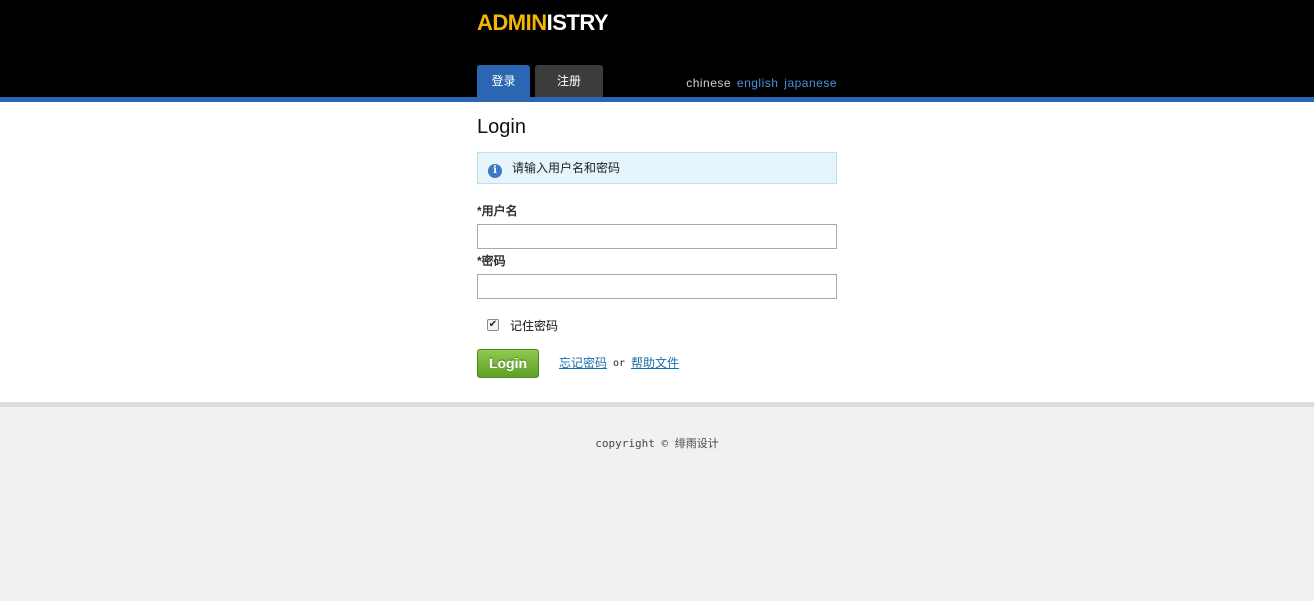 The height and width of the screenshot is (601, 1314). I want to click on password-field, so click(657, 286).